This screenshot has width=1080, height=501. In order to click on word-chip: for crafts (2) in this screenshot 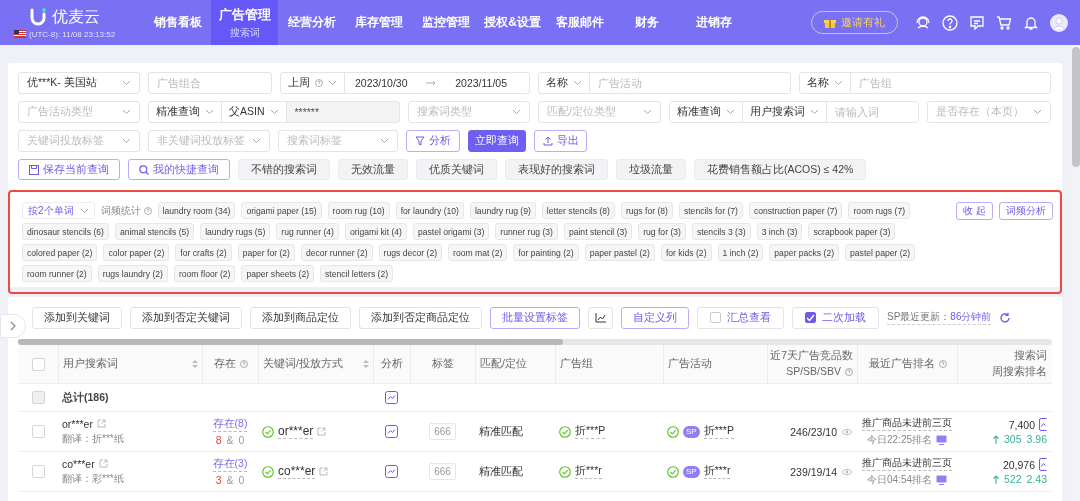, I will do `click(203, 252)`.